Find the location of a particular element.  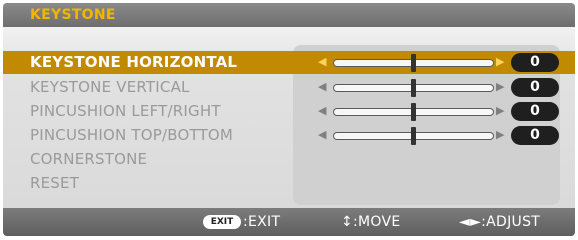

menu-item-label: KEYSTONE VERTICAL is located at coordinates (110, 87).